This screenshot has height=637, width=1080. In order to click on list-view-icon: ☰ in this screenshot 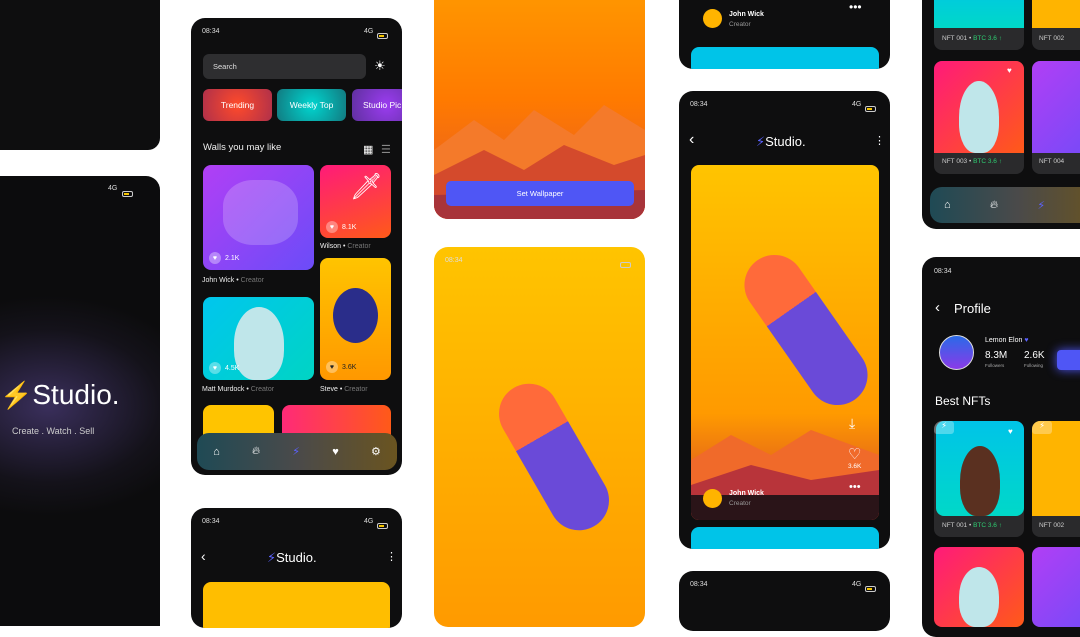, I will do `click(386, 149)`.